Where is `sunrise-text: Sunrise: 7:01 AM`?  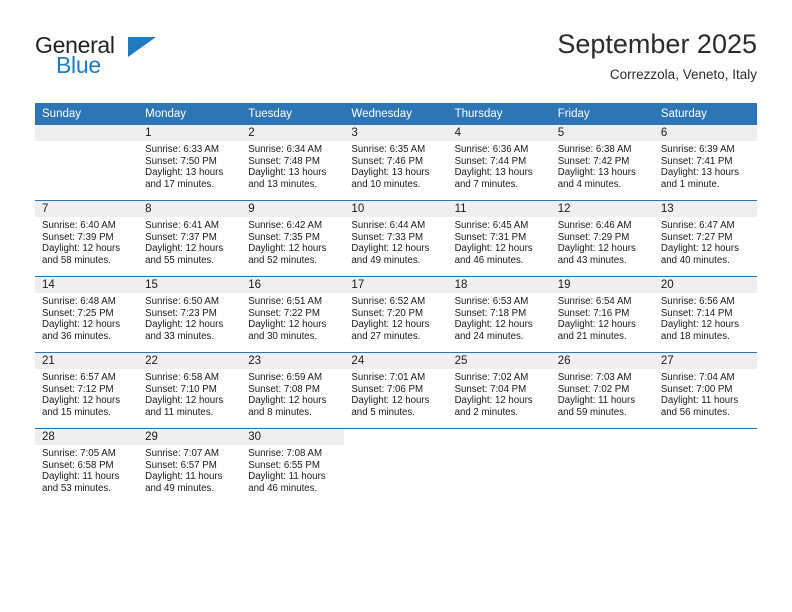
sunrise-text: Sunrise: 7:01 AM is located at coordinates (388, 377).